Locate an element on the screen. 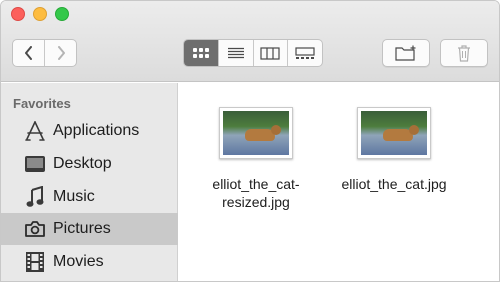 This screenshot has height=282, width=500. close-button is located at coordinates (18, 14).